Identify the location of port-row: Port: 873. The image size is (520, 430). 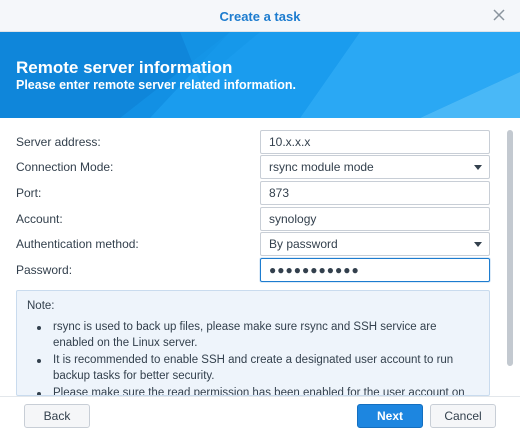
(260, 193).